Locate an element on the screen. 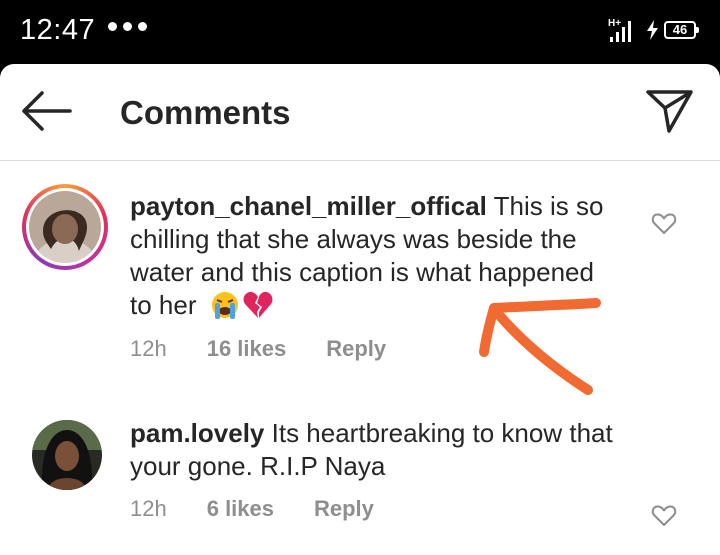 The width and height of the screenshot is (720, 555). status-bar: 12:47 H+ 46 is located at coordinates (360, 32).